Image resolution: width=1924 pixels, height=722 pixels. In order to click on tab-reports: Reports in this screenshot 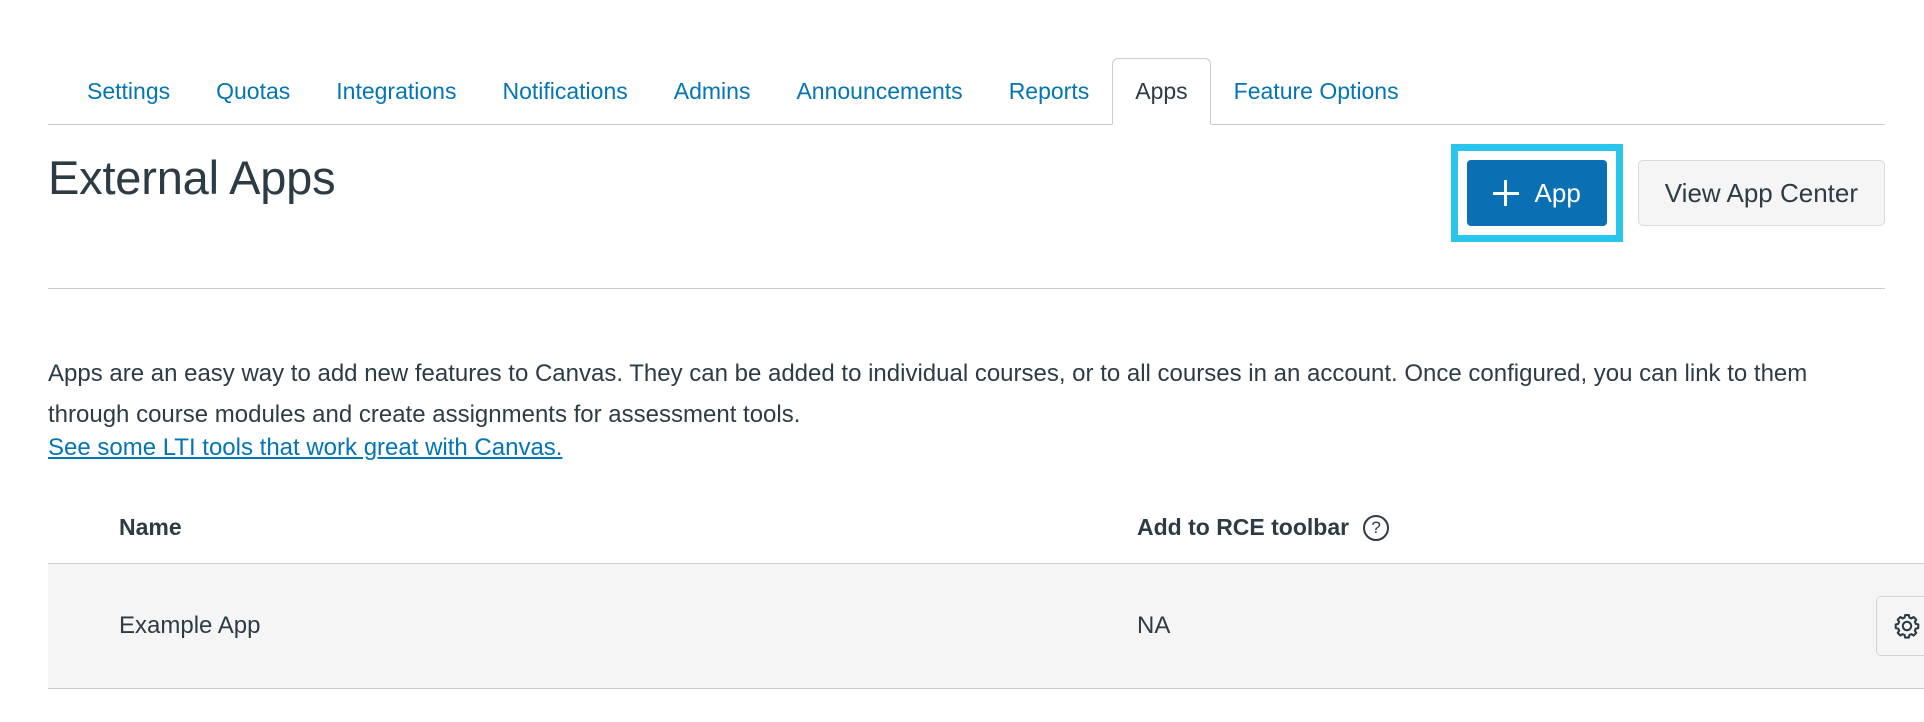, I will do `click(1049, 91)`.